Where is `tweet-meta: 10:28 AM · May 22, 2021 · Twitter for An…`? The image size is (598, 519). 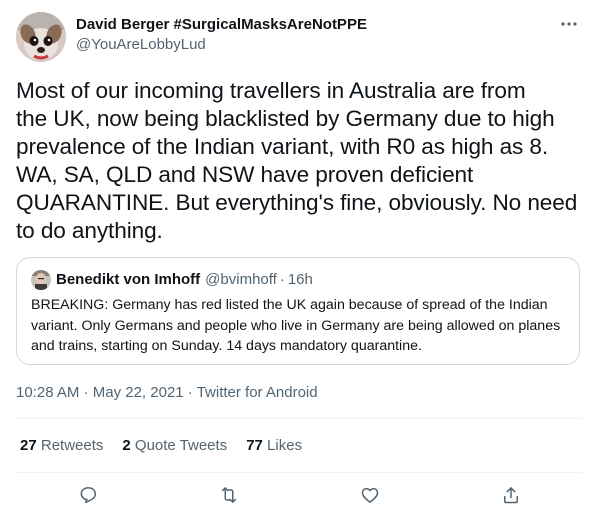 tweet-meta: 10:28 AM · May 22, 2021 · Twitter for An… is located at coordinates (167, 393).